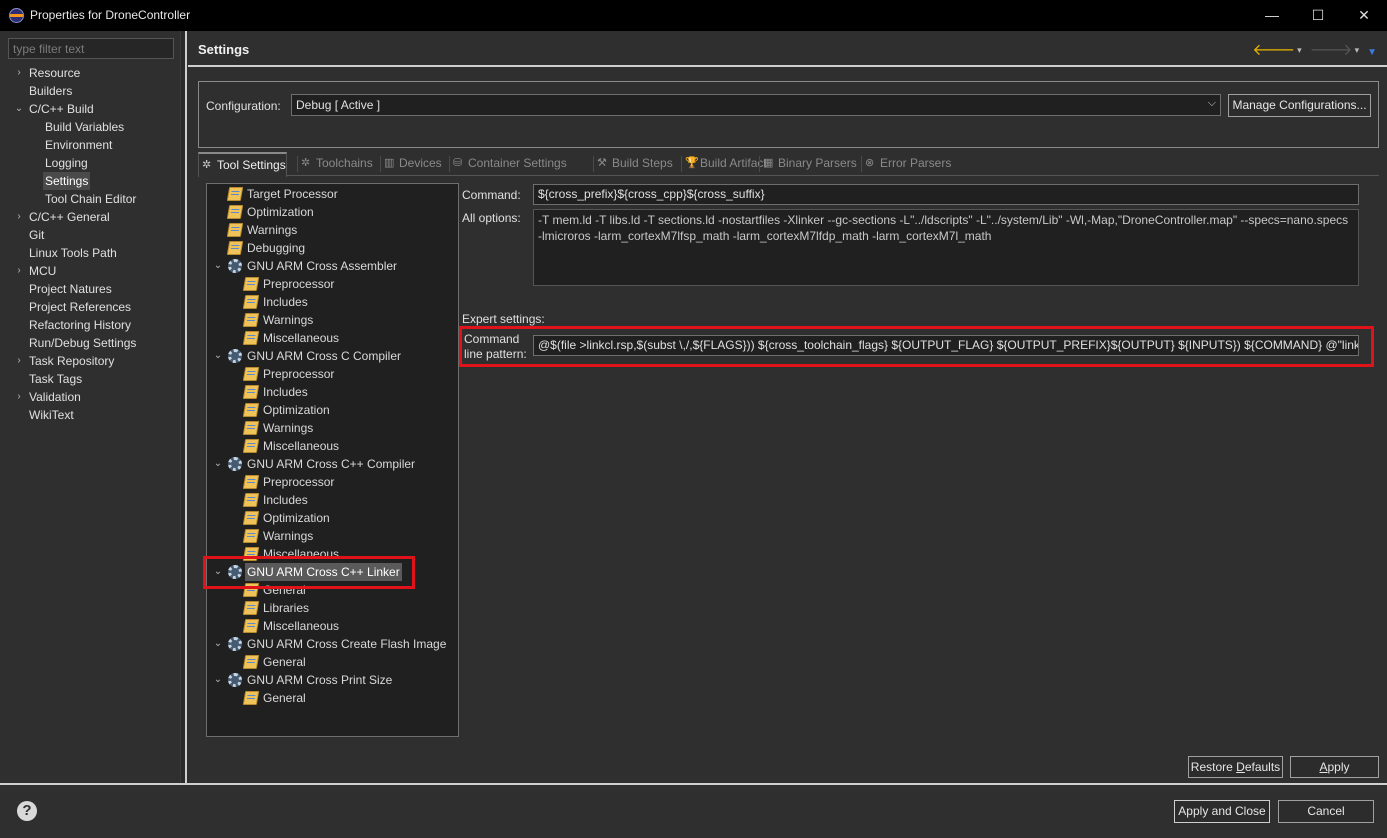  I want to click on nav-item: Environment, so click(90, 145).